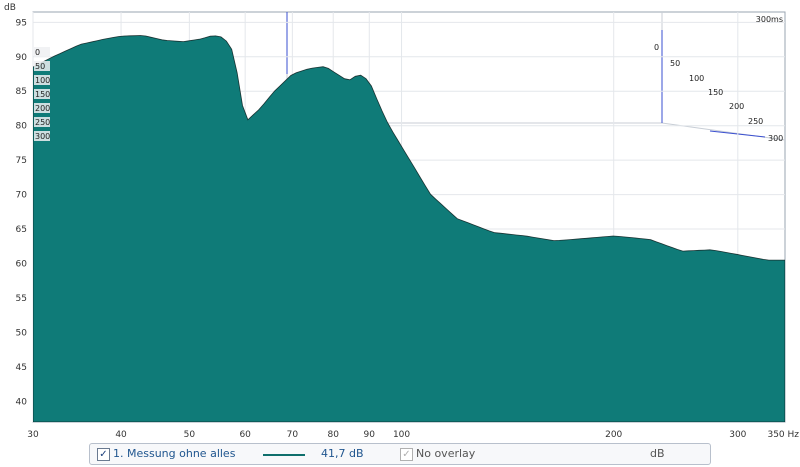 This screenshot has width=800, height=467. I want to click on series-line-swatch, so click(284, 455).